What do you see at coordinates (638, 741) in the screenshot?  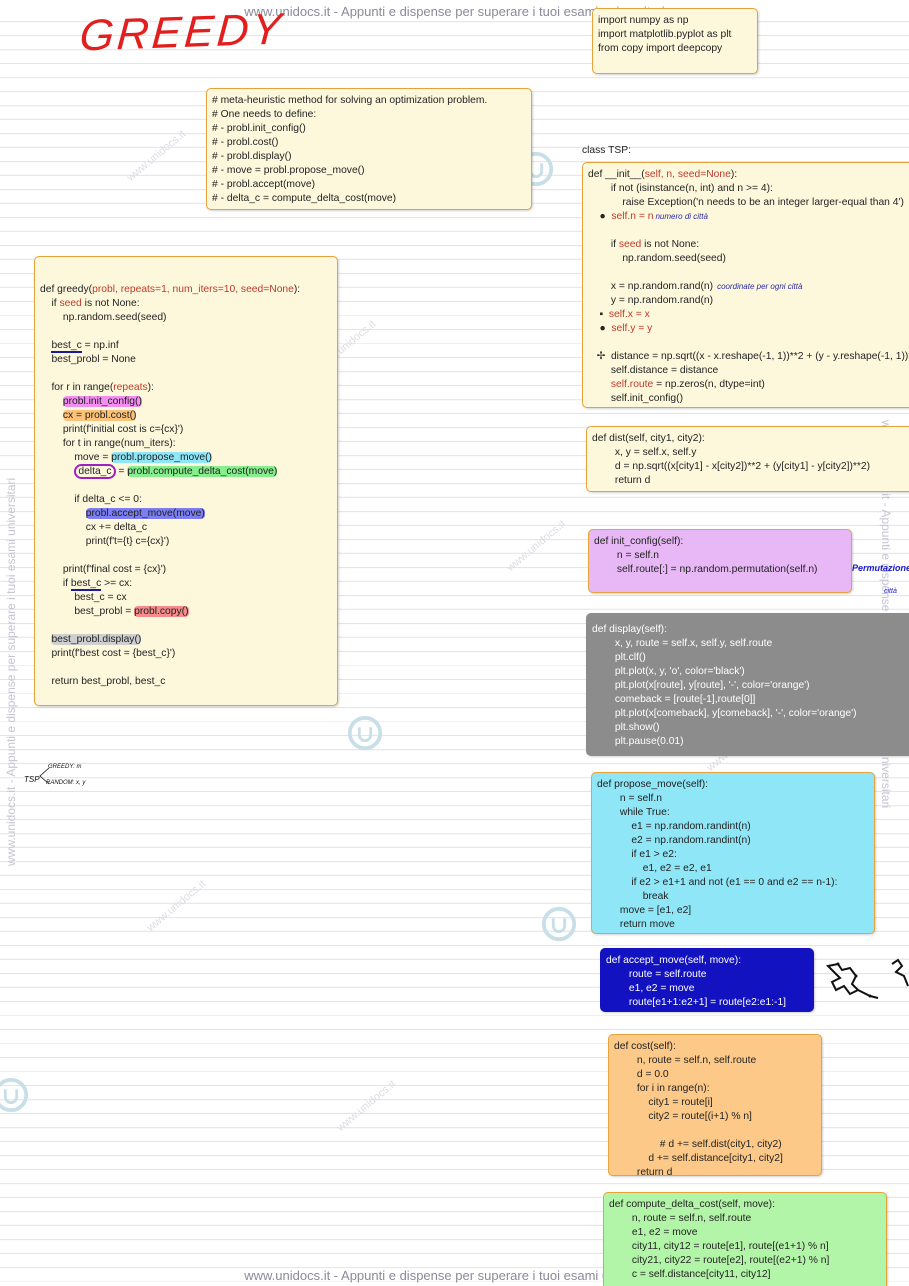 I see `code-line: plt.pause(0.01)` at bounding box center [638, 741].